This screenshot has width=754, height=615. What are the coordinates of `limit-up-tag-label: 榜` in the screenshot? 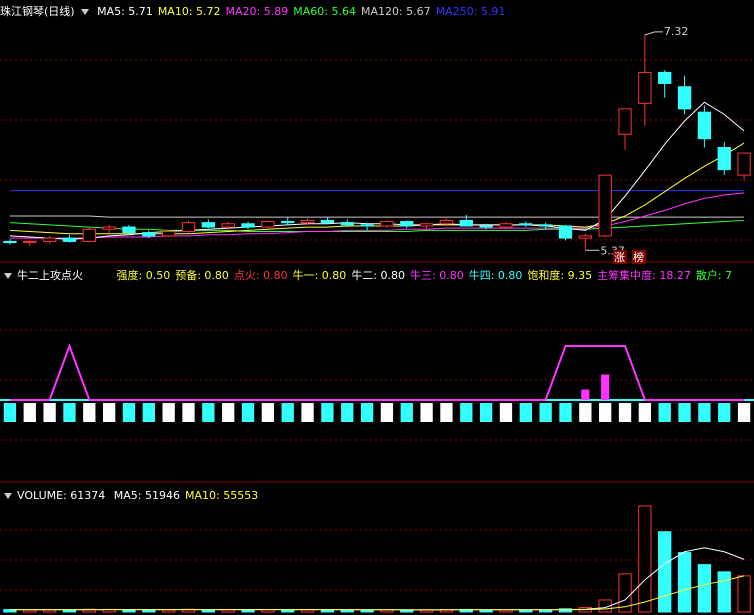 It's located at (638, 257).